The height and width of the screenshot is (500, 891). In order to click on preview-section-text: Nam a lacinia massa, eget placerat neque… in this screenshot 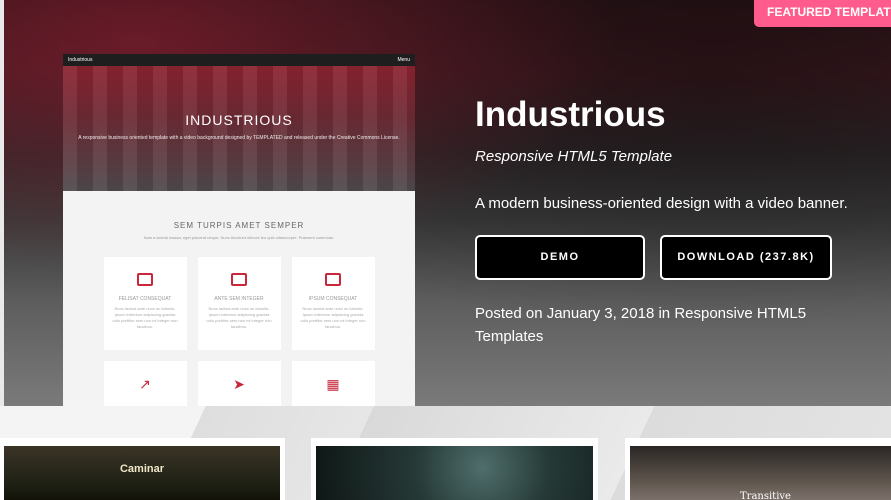, I will do `click(239, 237)`.